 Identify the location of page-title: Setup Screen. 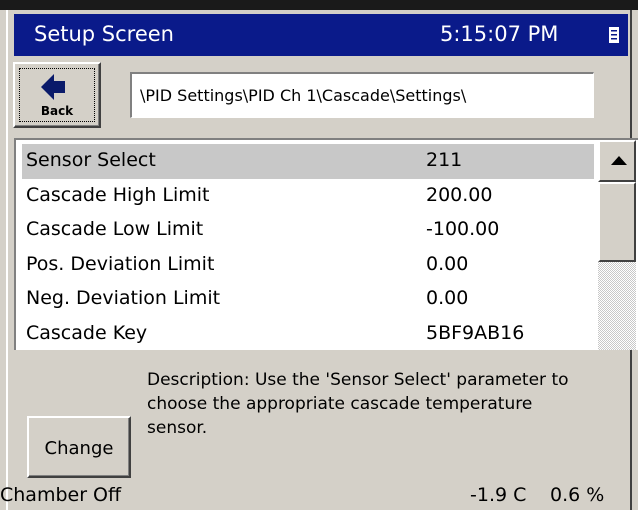
(104, 34).